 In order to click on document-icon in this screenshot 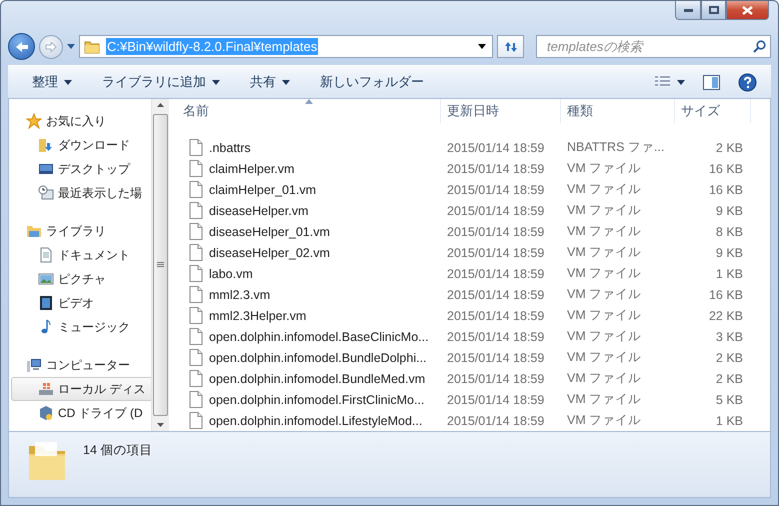, I will do `click(46, 255)`.